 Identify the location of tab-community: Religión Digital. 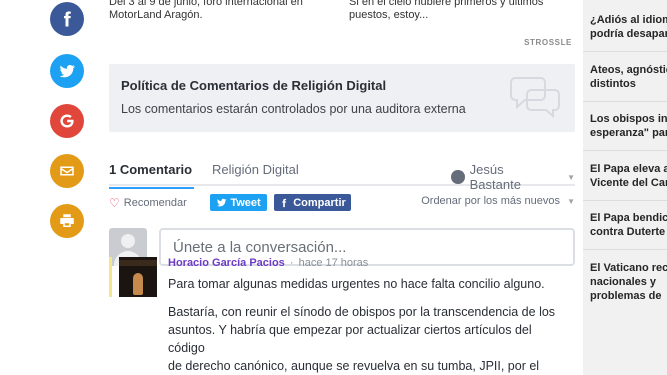
(255, 169).